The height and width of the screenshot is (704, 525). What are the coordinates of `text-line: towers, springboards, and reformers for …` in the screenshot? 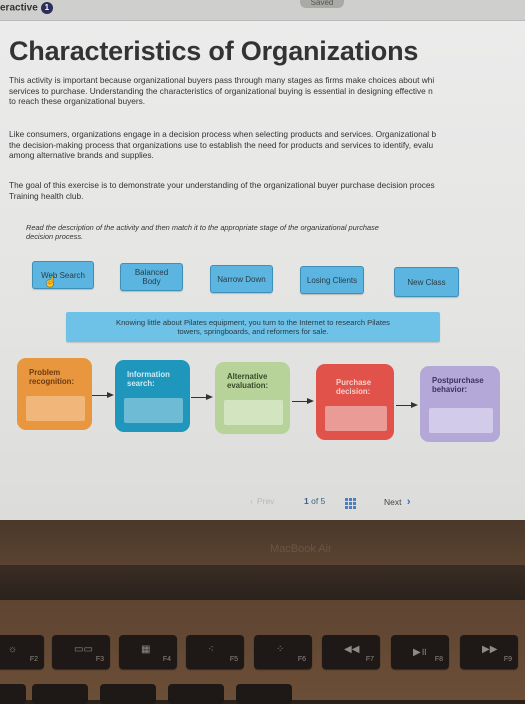 It's located at (253, 331).